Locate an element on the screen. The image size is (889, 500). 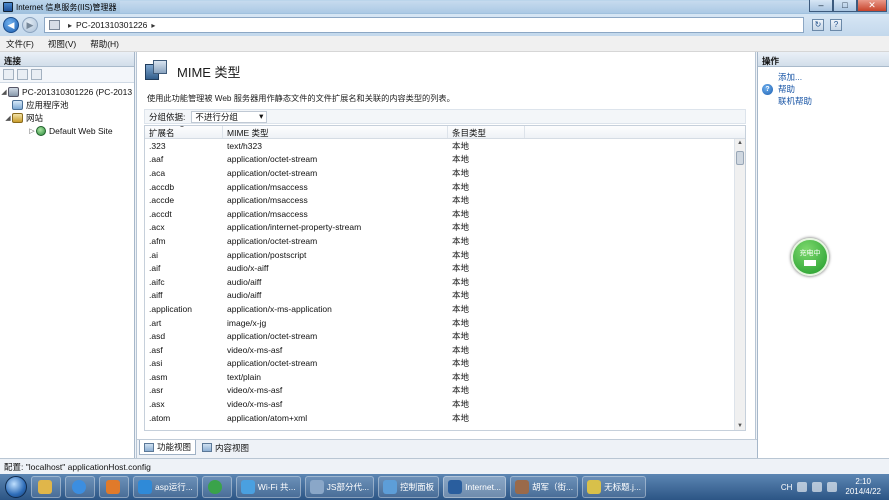
tab-features-view: 功能视图 is located at coordinates (168, 447).